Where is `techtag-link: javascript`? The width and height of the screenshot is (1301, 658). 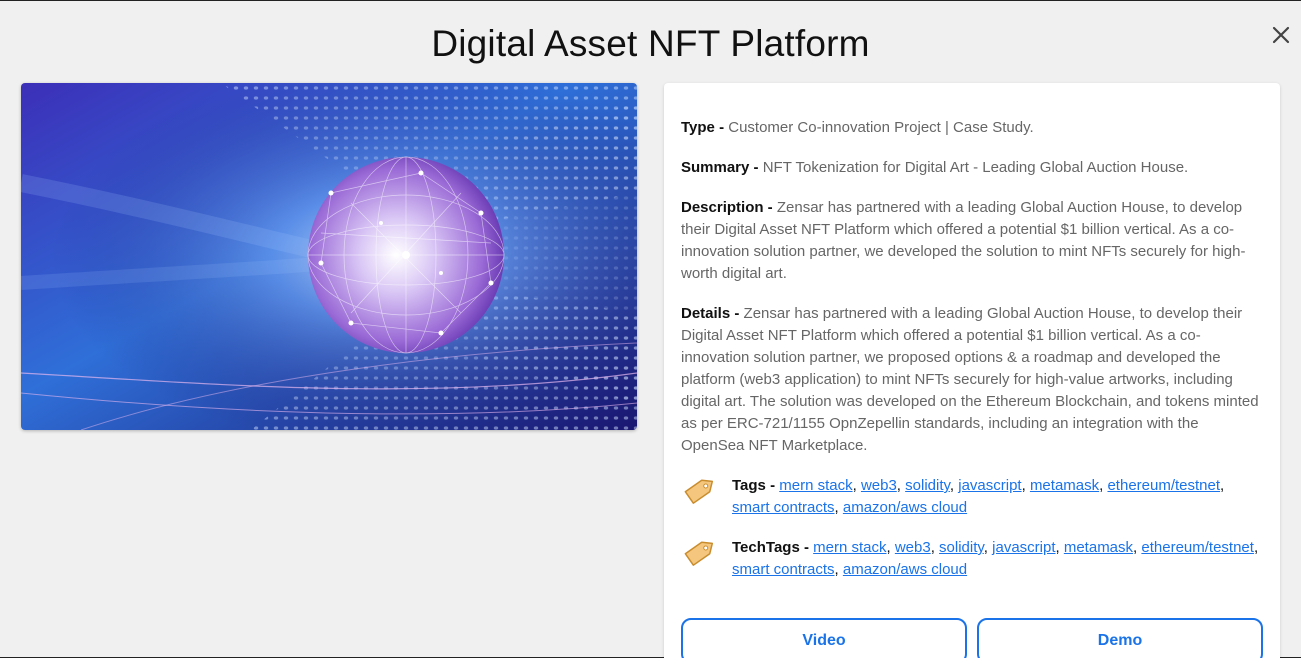 techtag-link: javascript is located at coordinates (1023, 547).